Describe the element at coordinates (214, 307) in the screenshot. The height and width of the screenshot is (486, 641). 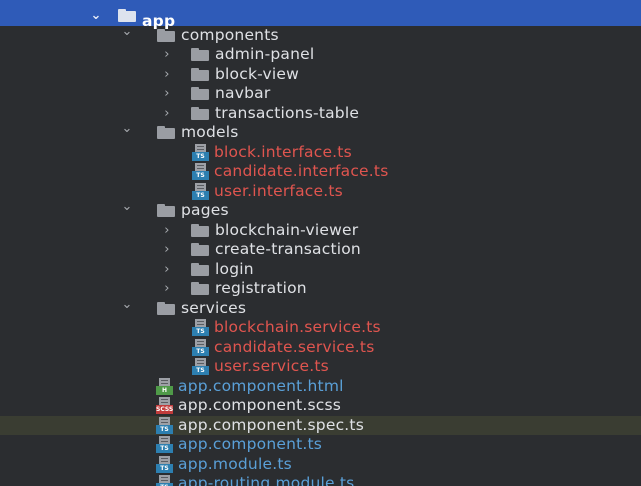
I see `tree-item-label: services` at that location.